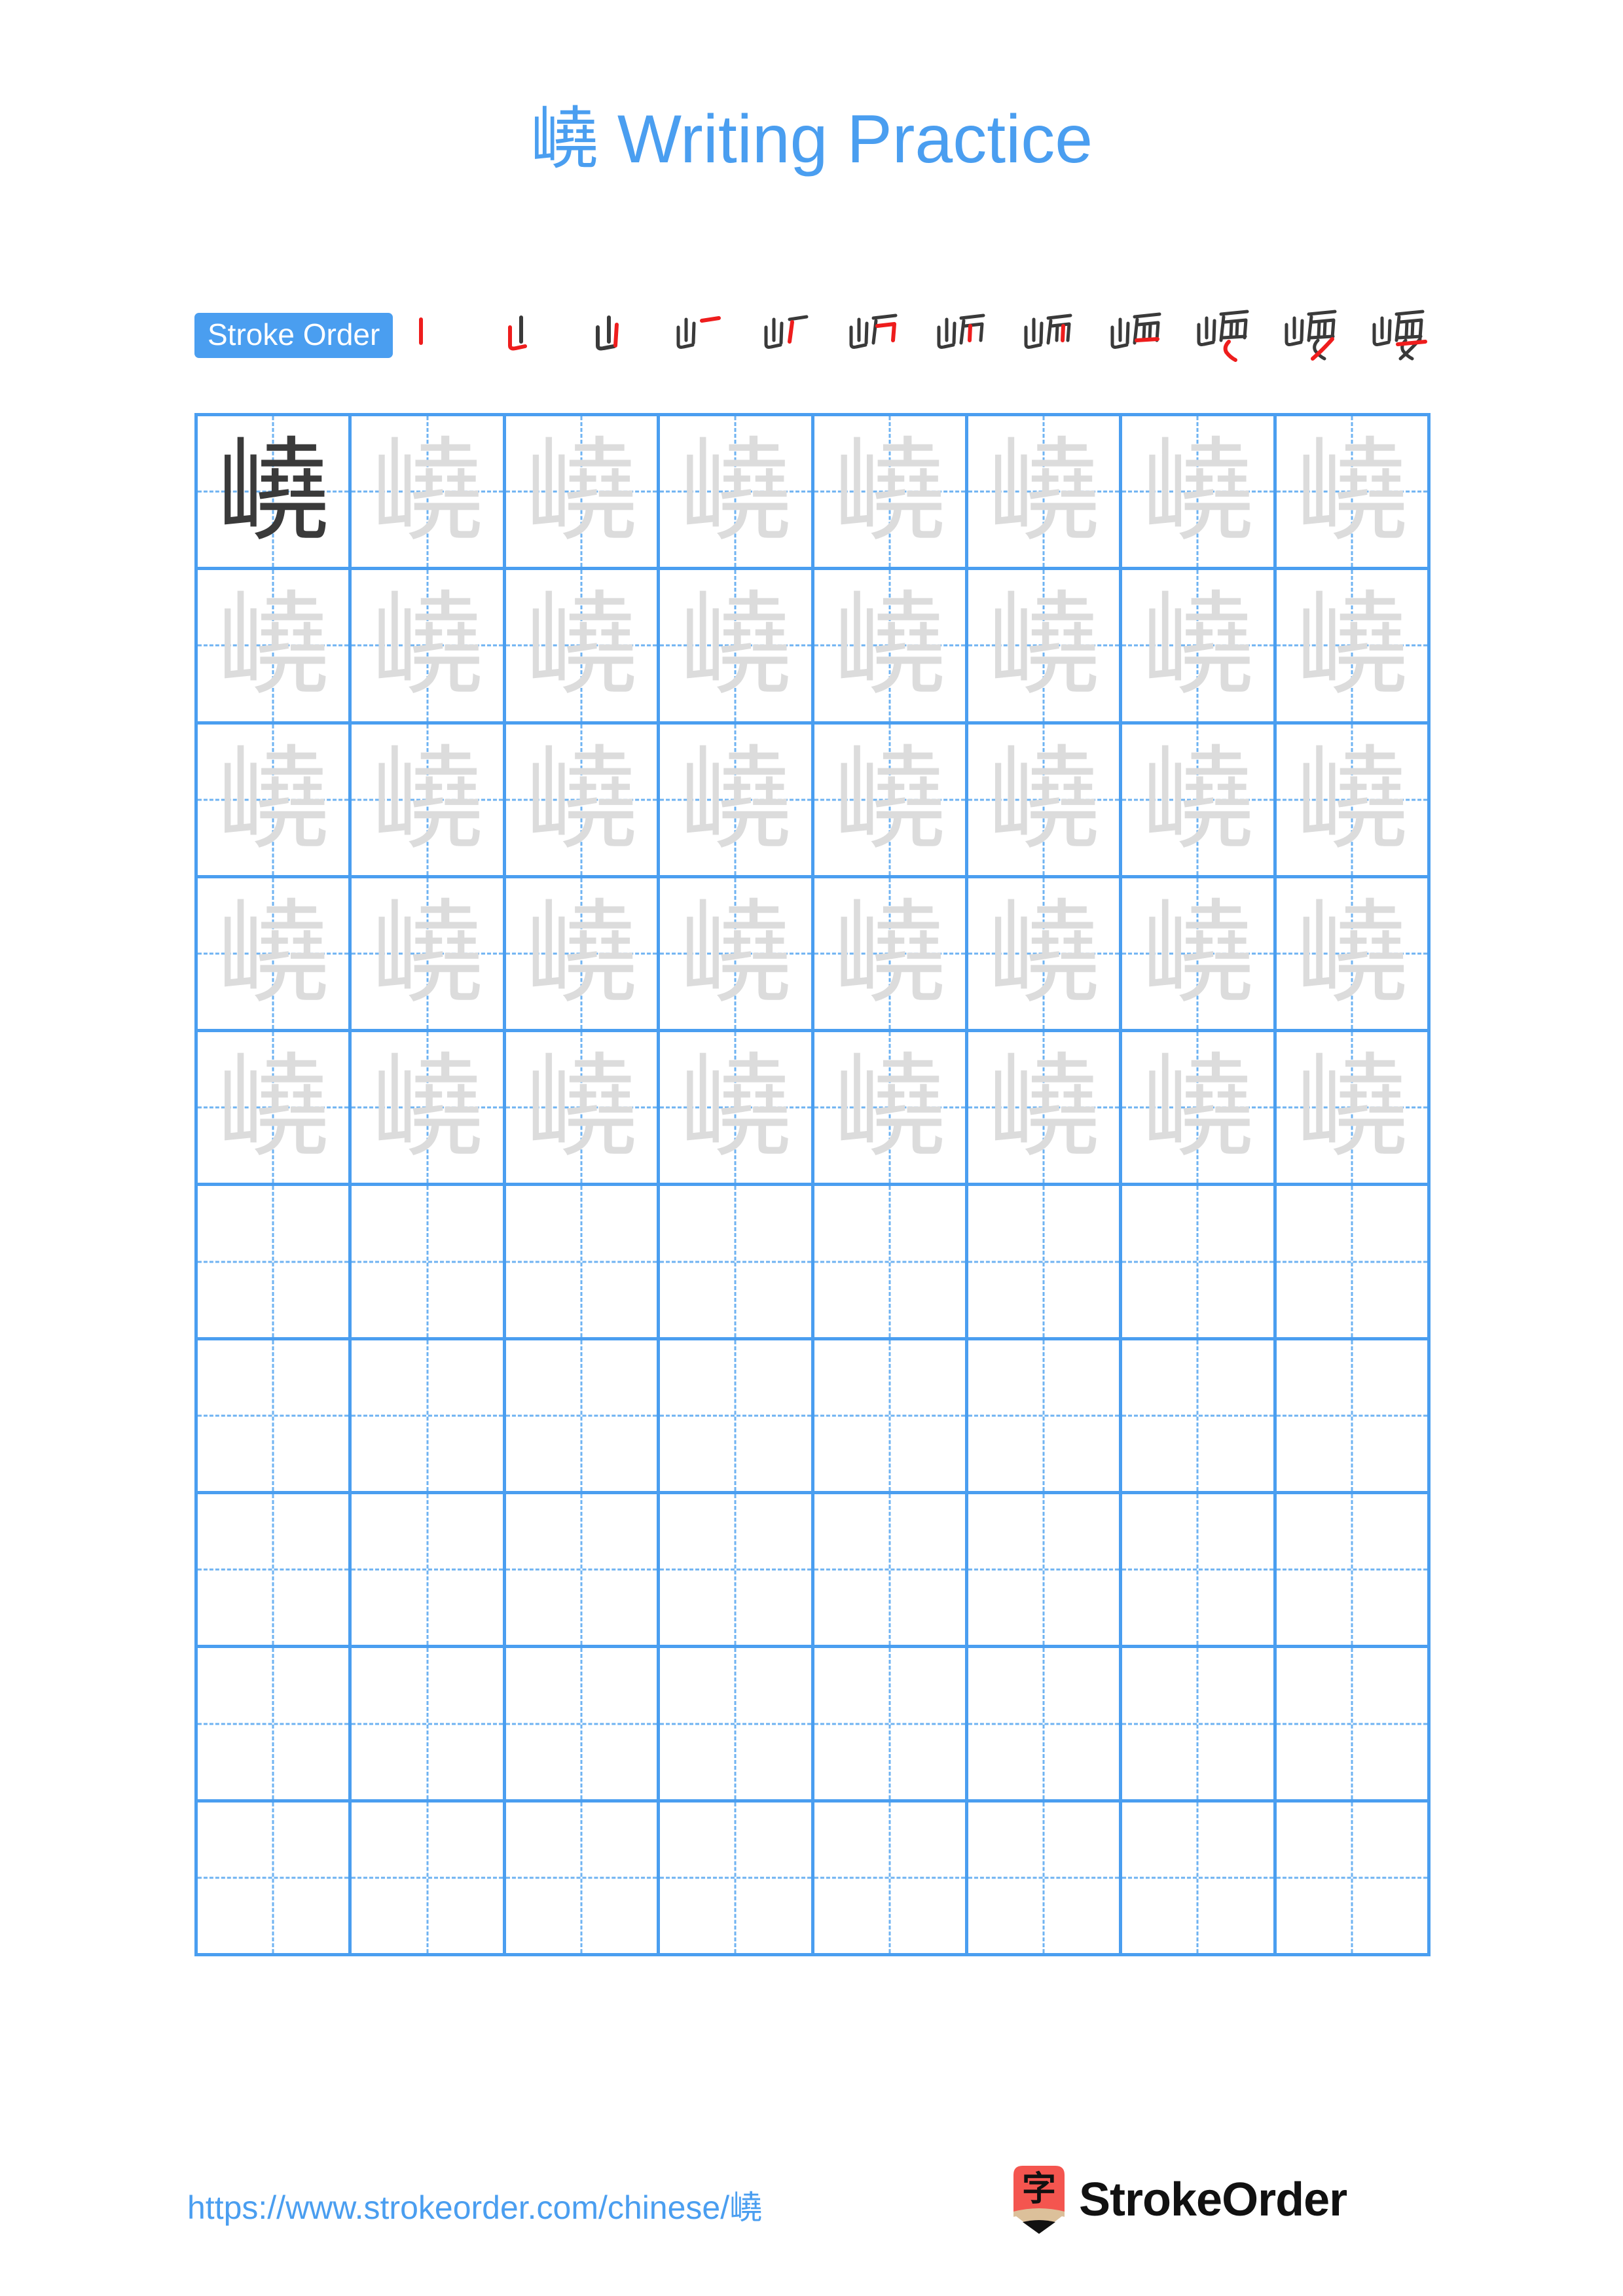 This screenshot has height=2296, width=1623. I want to click on svg-text: 字, so click(1039, 2189).